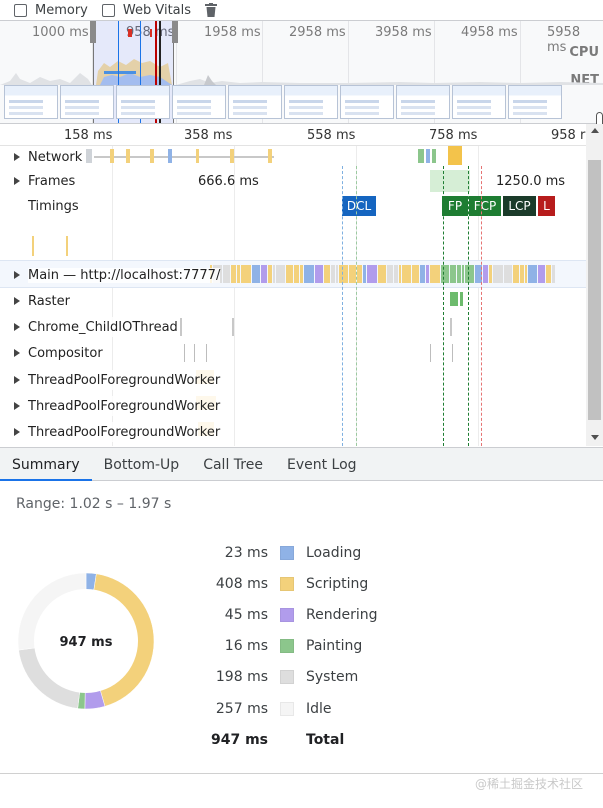 Image resolution: width=603 pixels, height=808 pixels. What do you see at coordinates (108, 10) in the screenshot?
I see `web-vitals-checkbox-box` at bounding box center [108, 10].